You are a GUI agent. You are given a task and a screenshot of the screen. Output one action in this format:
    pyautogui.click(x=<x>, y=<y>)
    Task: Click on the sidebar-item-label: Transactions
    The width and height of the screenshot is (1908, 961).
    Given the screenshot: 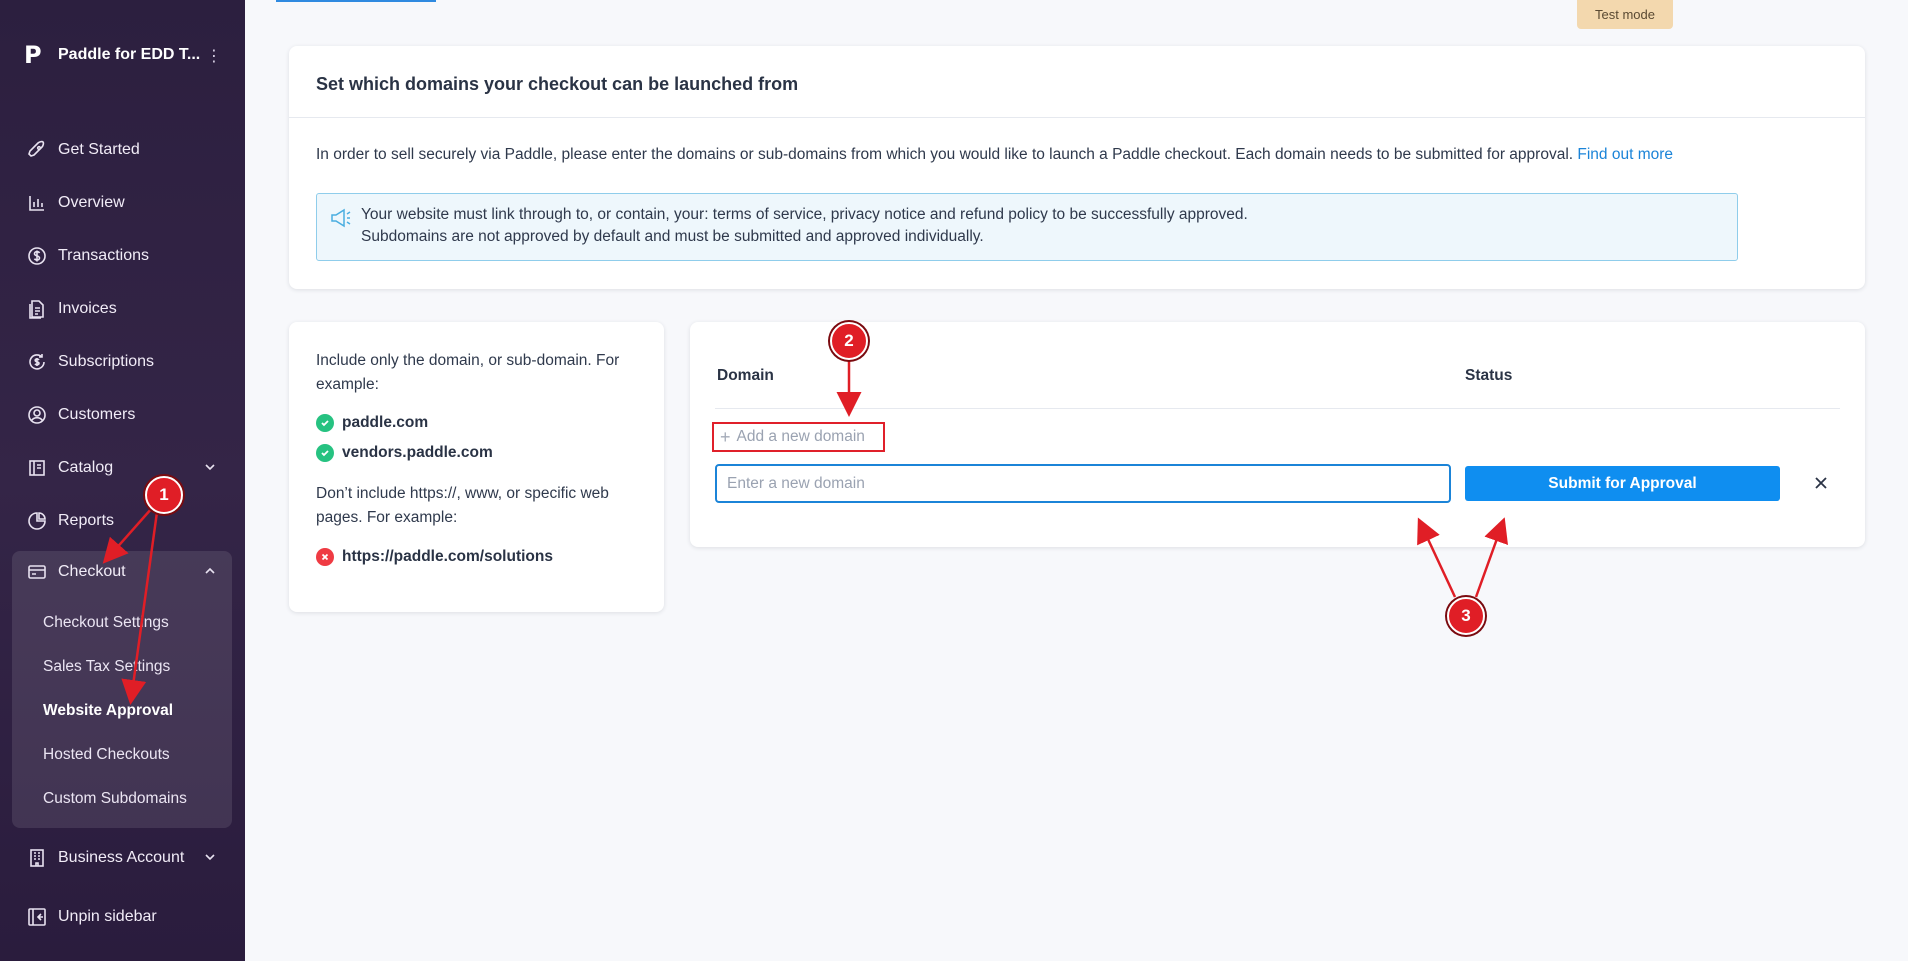 What is the action you would take?
    pyautogui.click(x=103, y=255)
    